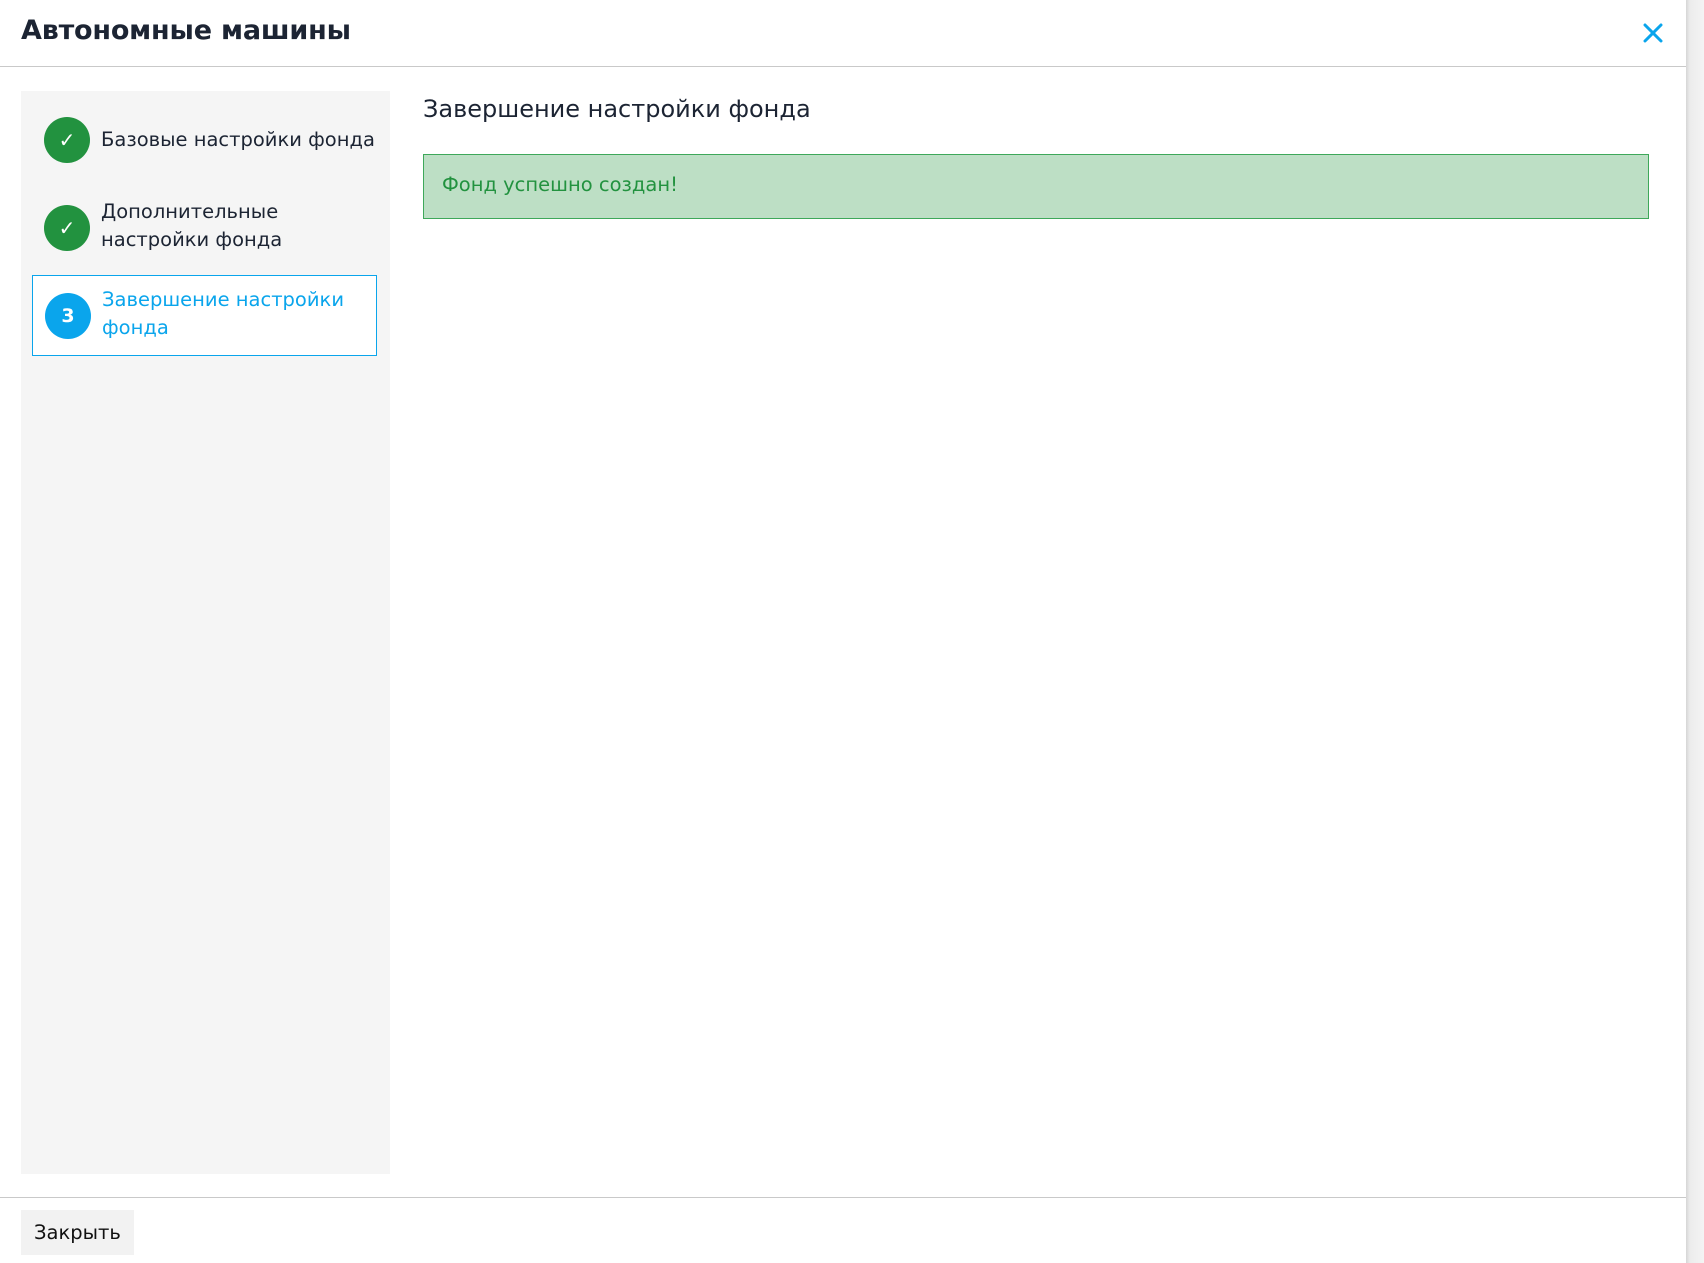 Image resolution: width=1704 pixels, height=1263 pixels. I want to click on dialog-footer: Закрыть, so click(843, 1230).